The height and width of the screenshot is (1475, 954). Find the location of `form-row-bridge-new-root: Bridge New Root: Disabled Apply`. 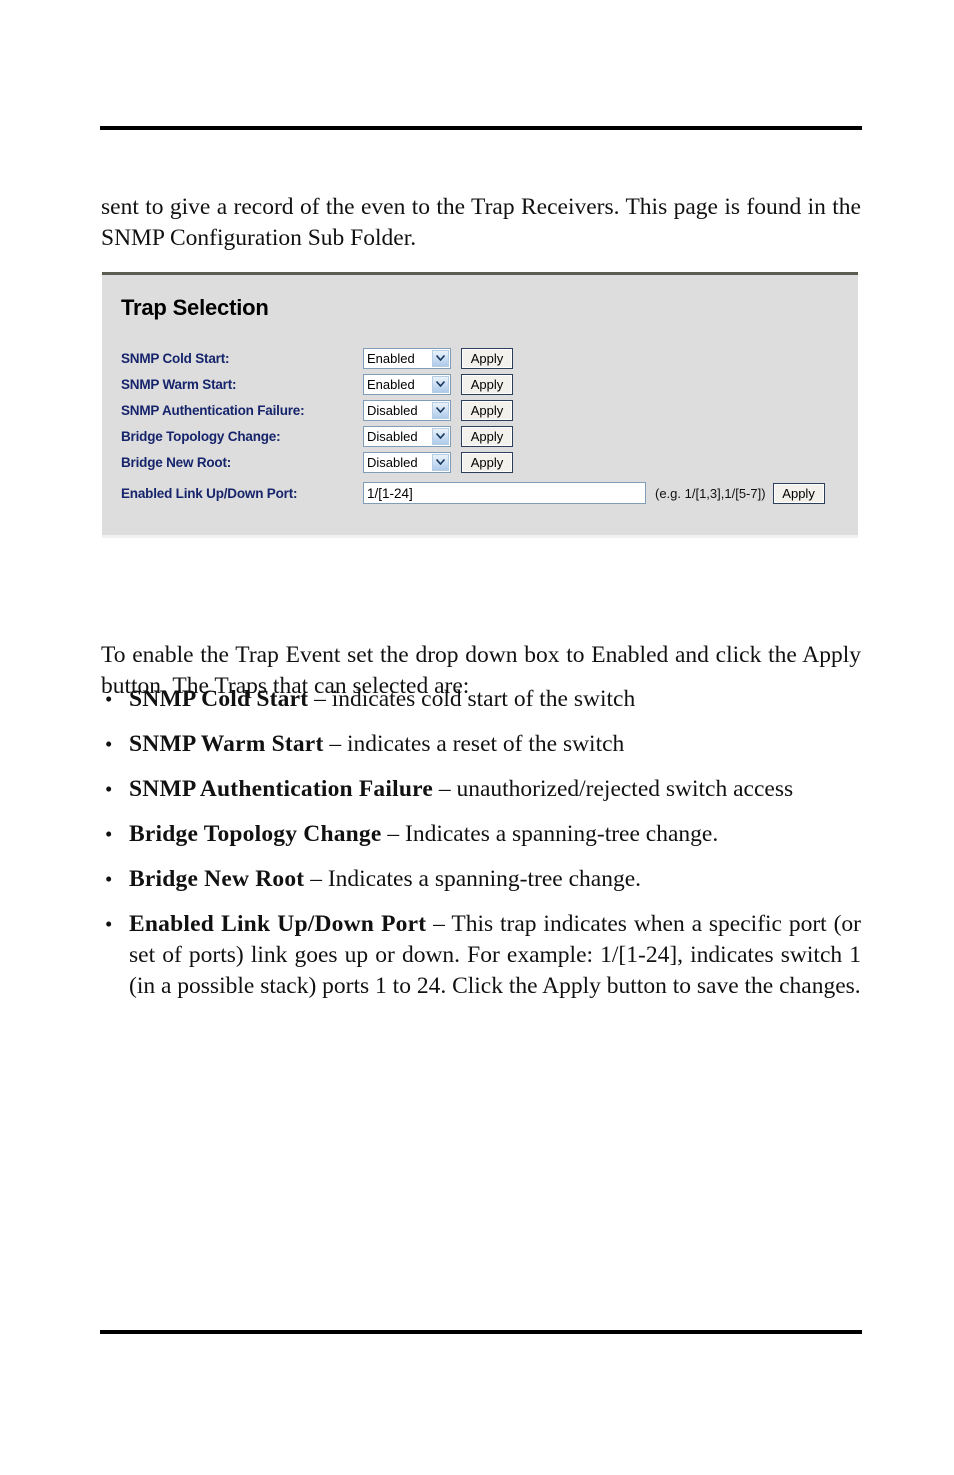

form-row-bridge-new-root: Bridge New Root: Disabled Apply is located at coordinates (481, 462).